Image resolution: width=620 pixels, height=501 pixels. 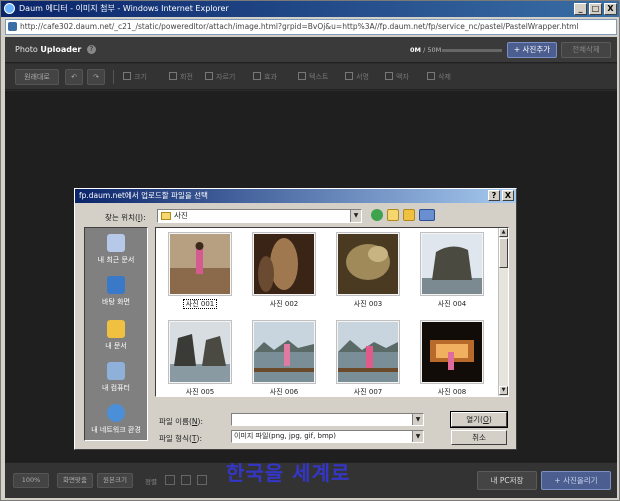 I want to click on cancel-button: 취소, so click(x=479, y=437).